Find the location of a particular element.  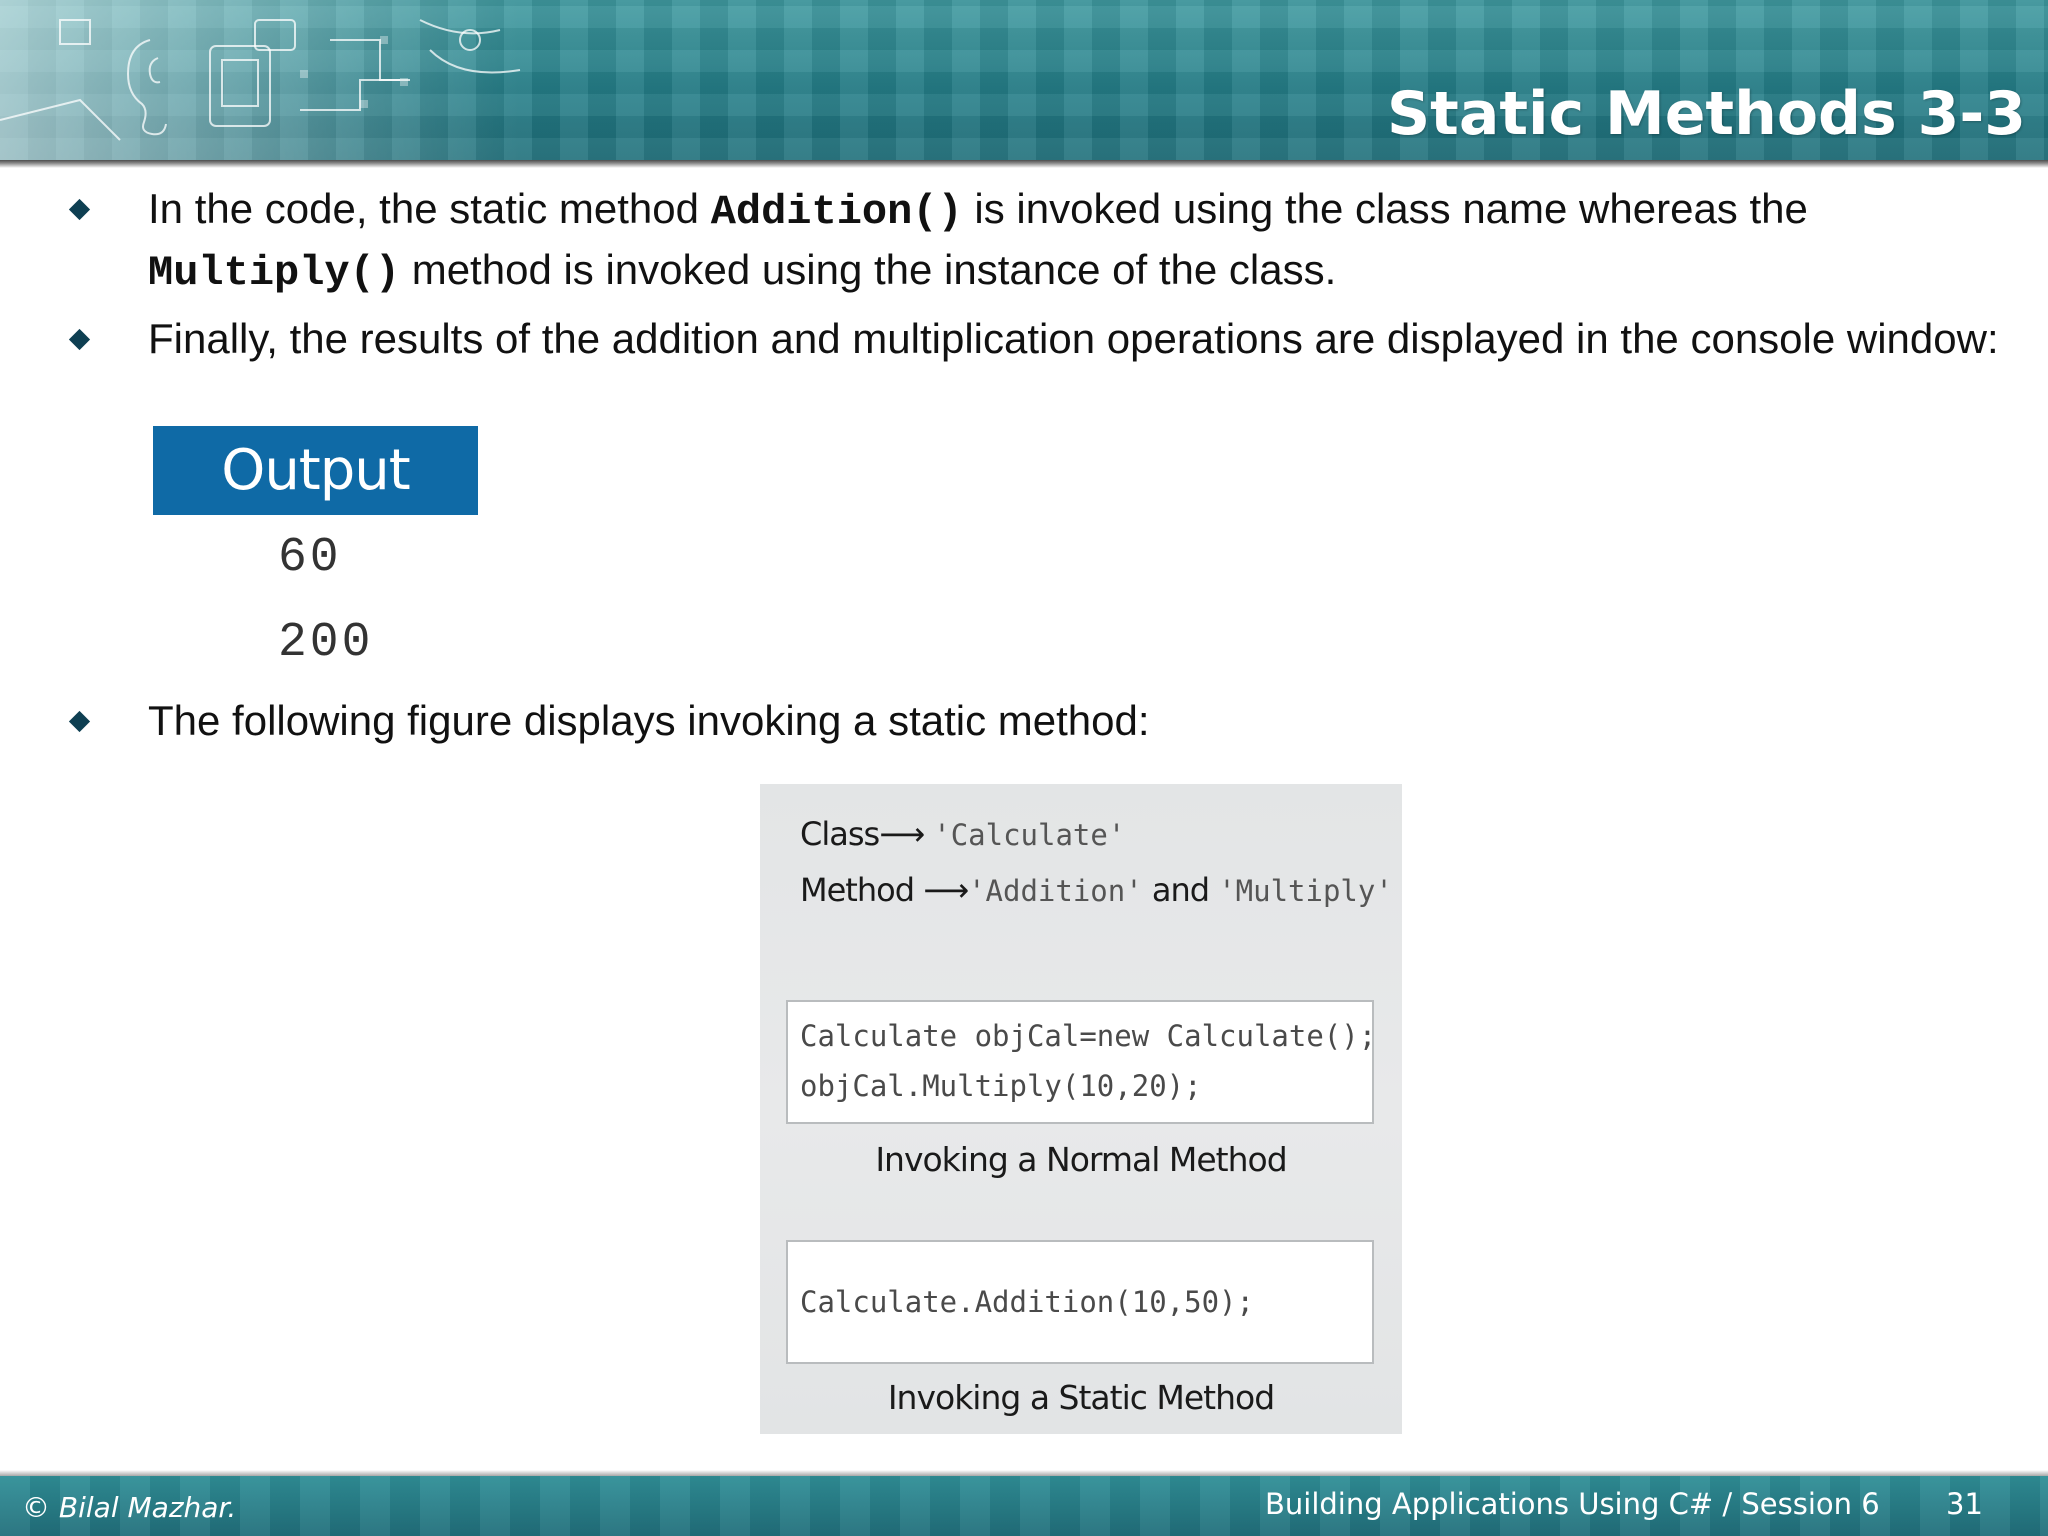

technology-collage-decoration is located at coordinates (260, 80).